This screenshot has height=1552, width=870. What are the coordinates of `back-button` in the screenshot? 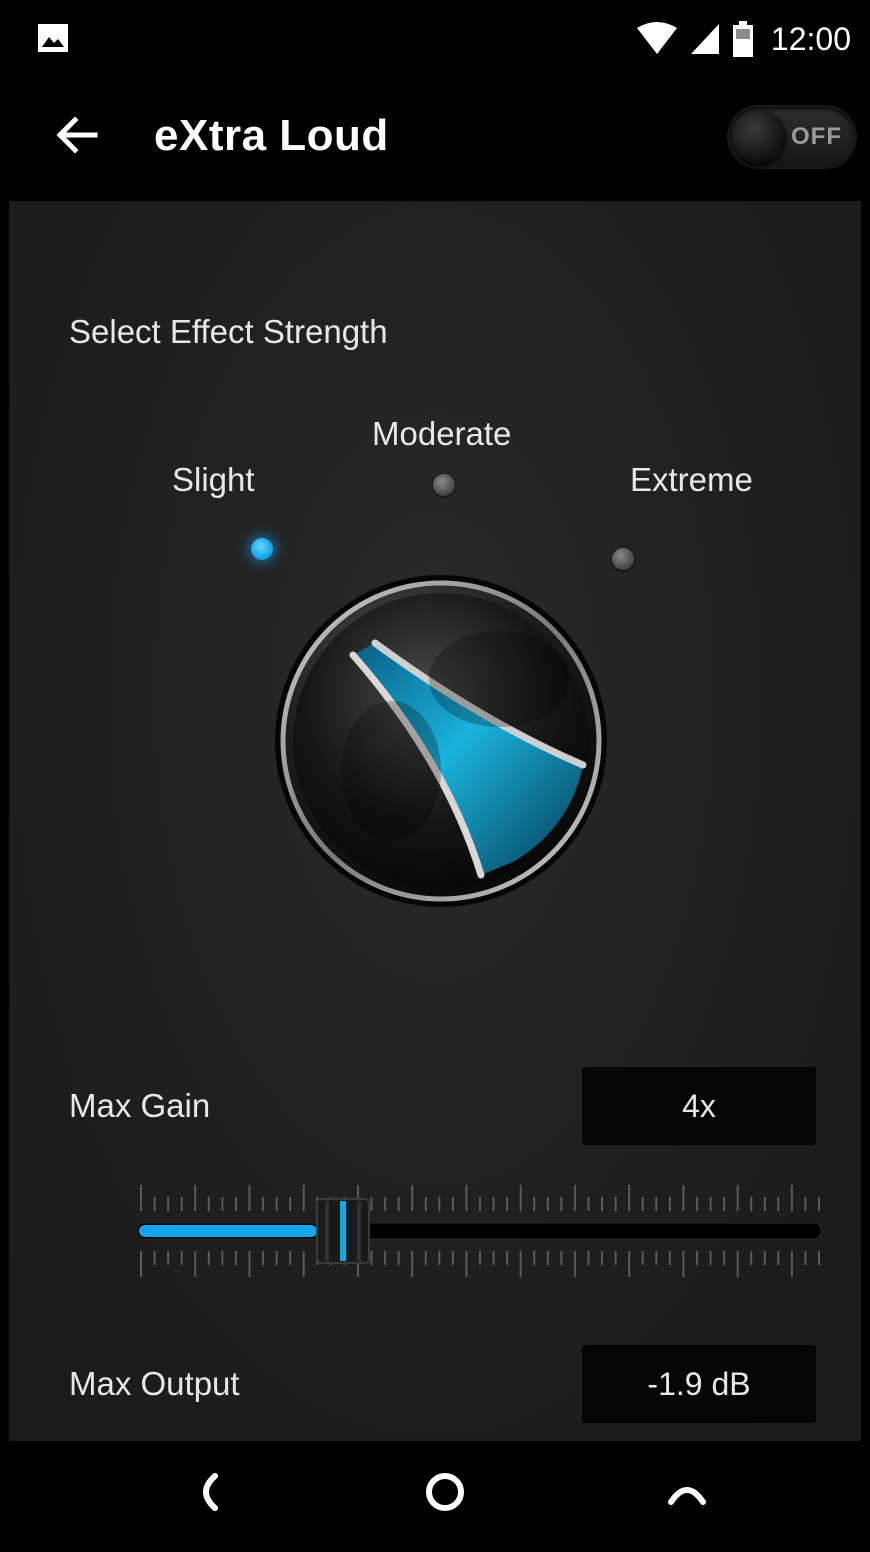 It's located at (77, 135).